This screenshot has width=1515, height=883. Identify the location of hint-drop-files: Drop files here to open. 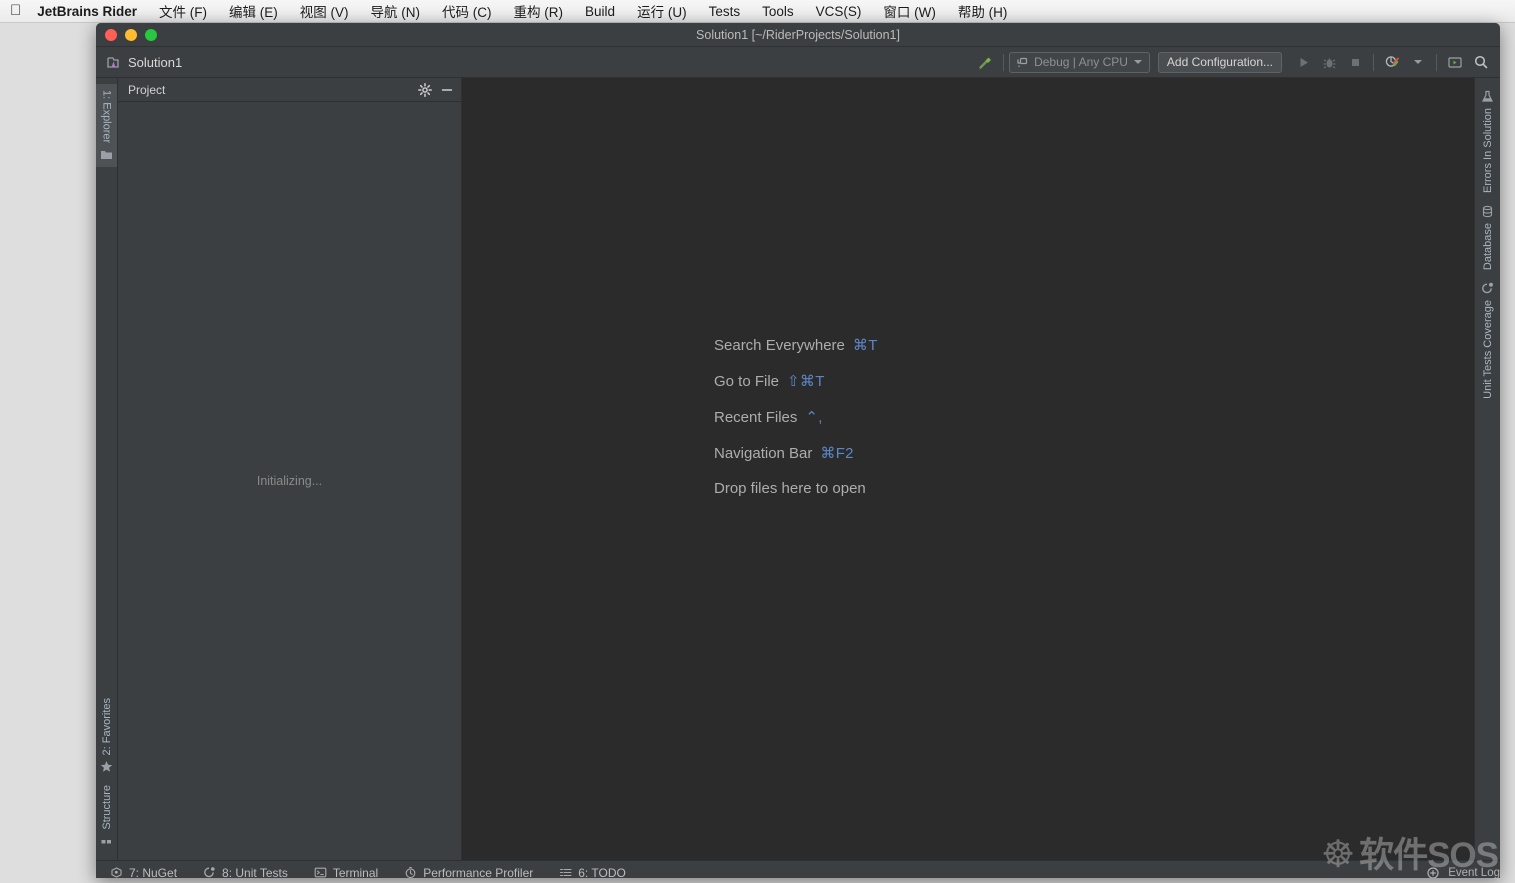
(796, 488).